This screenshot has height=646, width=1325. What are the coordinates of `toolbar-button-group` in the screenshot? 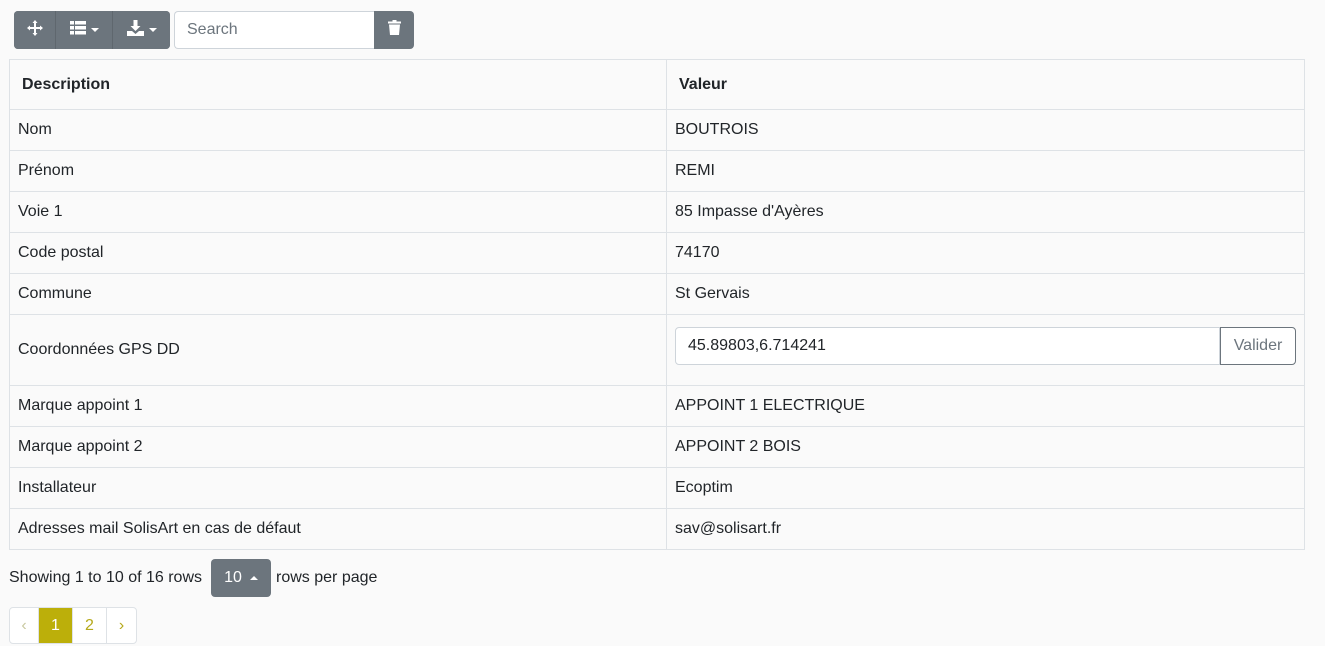 It's located at (92, 30).